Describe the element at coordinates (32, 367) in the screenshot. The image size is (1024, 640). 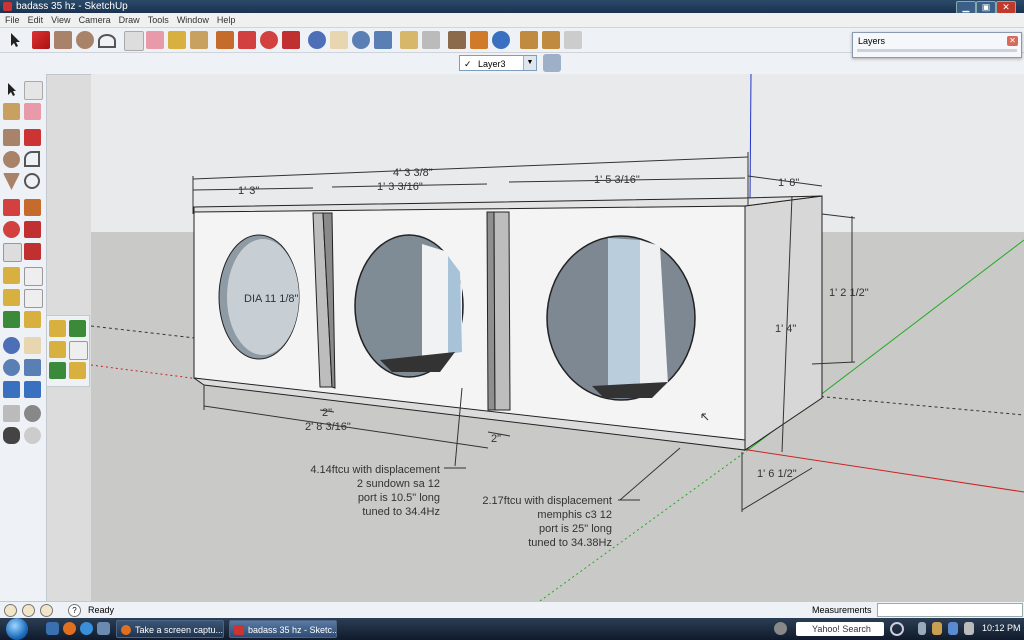
I see `zoom-window-icon` at that location.